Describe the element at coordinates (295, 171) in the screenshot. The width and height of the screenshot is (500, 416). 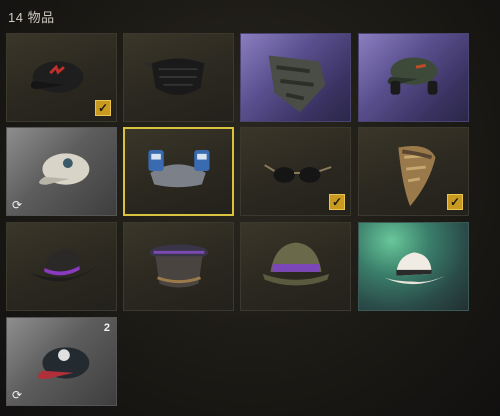
I see `inventory-slot-sunglasses: ✓` at that location.